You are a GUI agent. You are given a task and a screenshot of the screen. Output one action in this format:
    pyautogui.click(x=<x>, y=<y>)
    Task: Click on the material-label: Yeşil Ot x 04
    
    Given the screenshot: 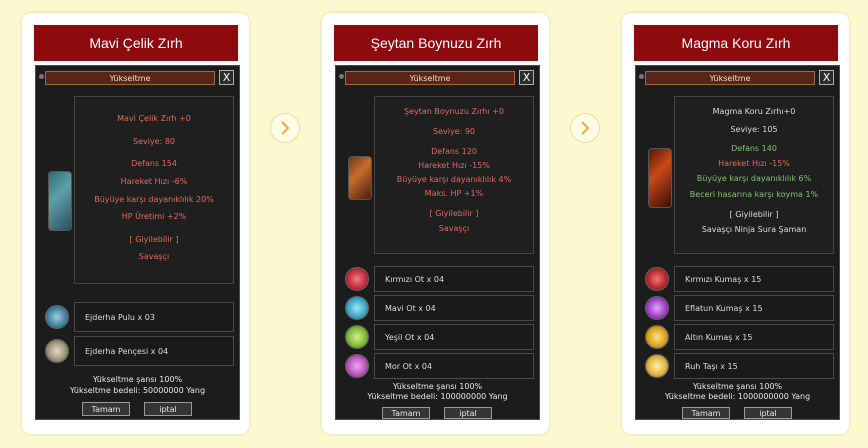 What is the action you would take?
    pyautogui.click(x=410, y=337)
    